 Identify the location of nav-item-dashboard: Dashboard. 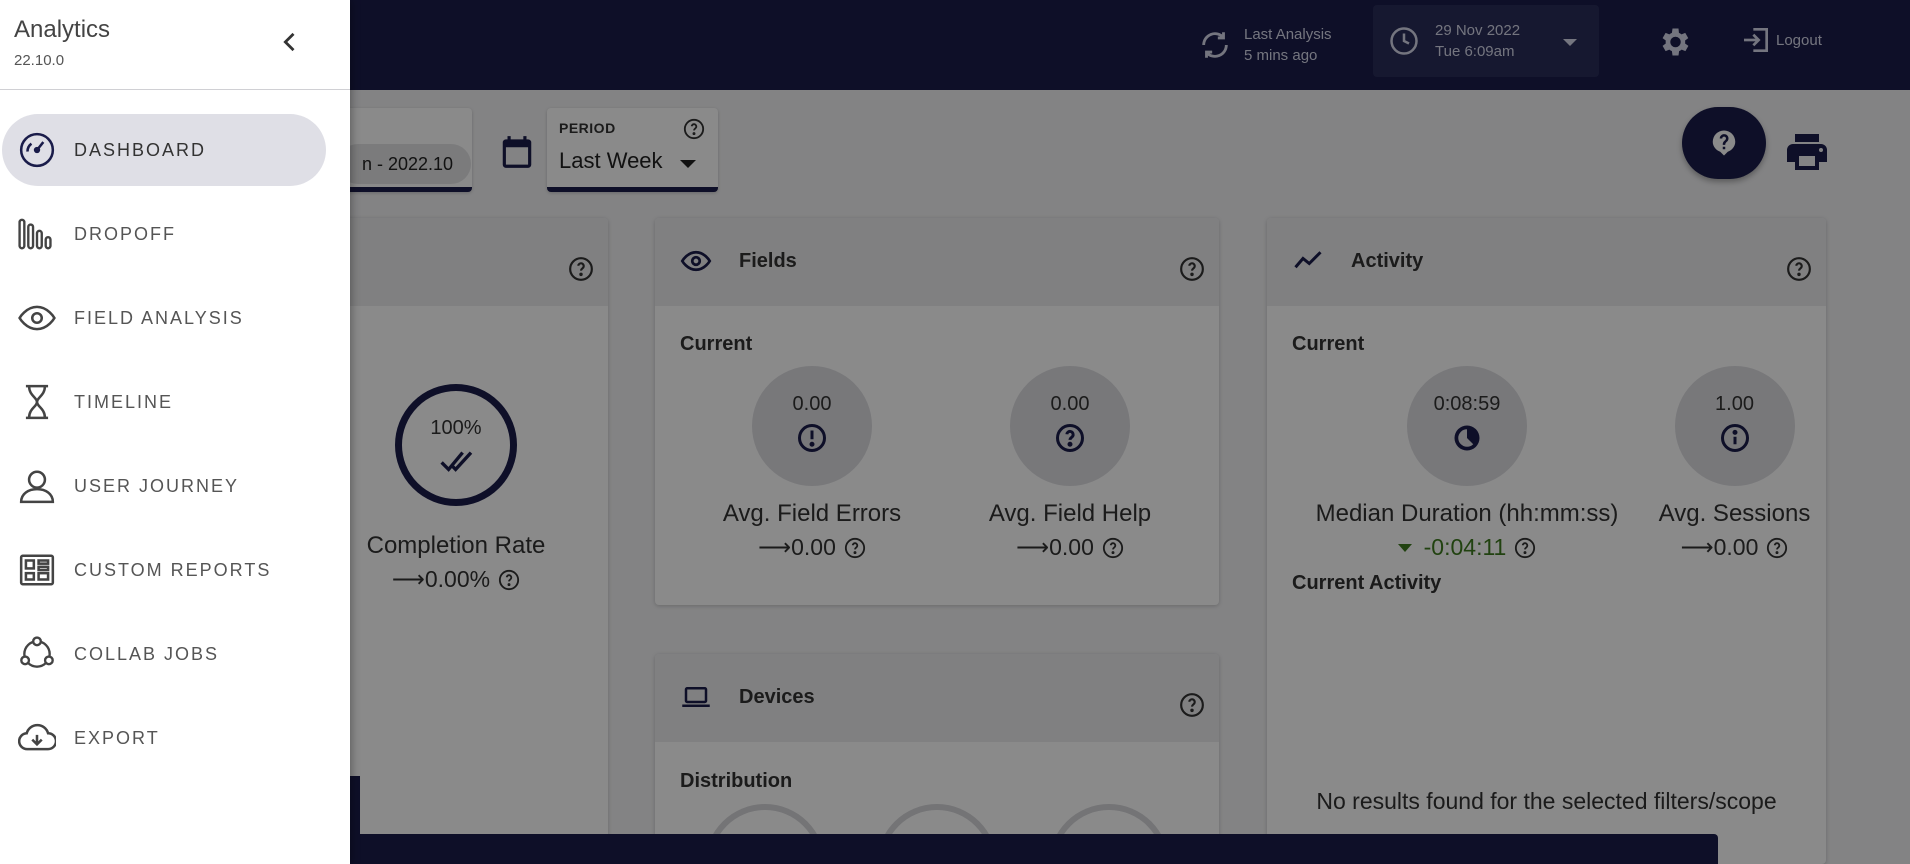
(164, 150).